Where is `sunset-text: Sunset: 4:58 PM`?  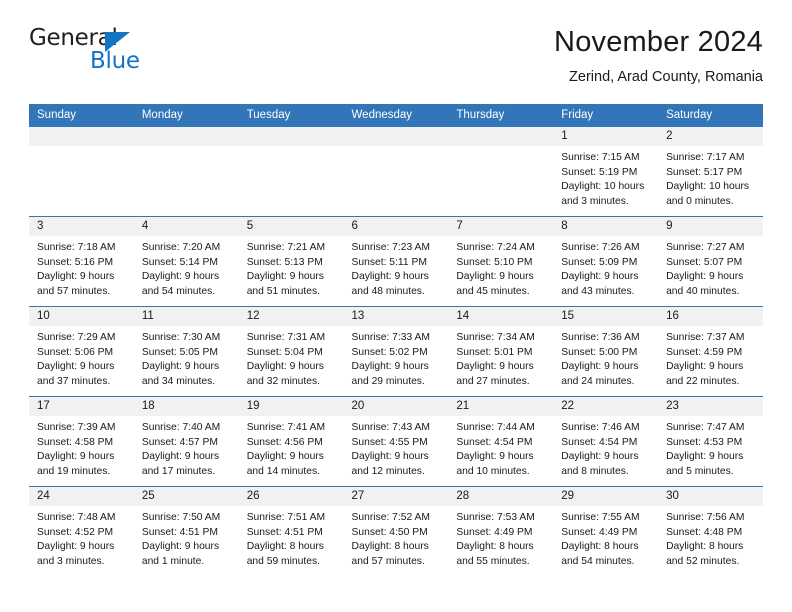
sunset-text: Sunset: 4:58 PM is located at coordinates (75, 442).